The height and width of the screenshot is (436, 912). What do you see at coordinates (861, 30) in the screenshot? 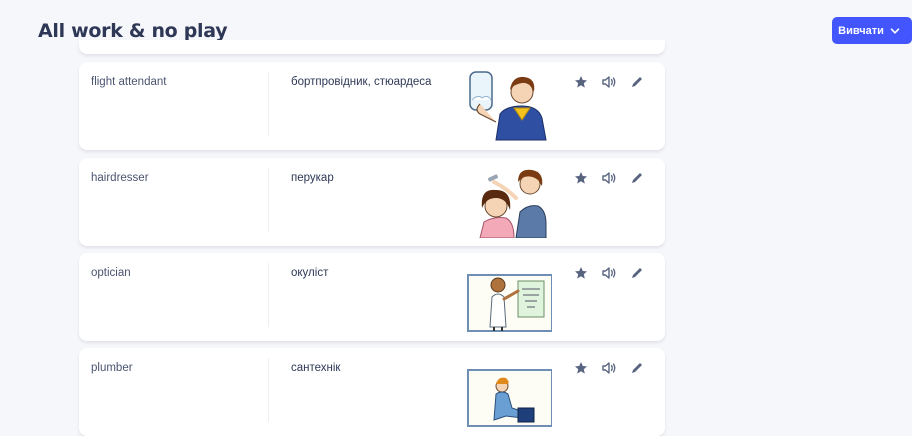
I see `study-button-label: Вивчати` at bounding box center [861, 30].